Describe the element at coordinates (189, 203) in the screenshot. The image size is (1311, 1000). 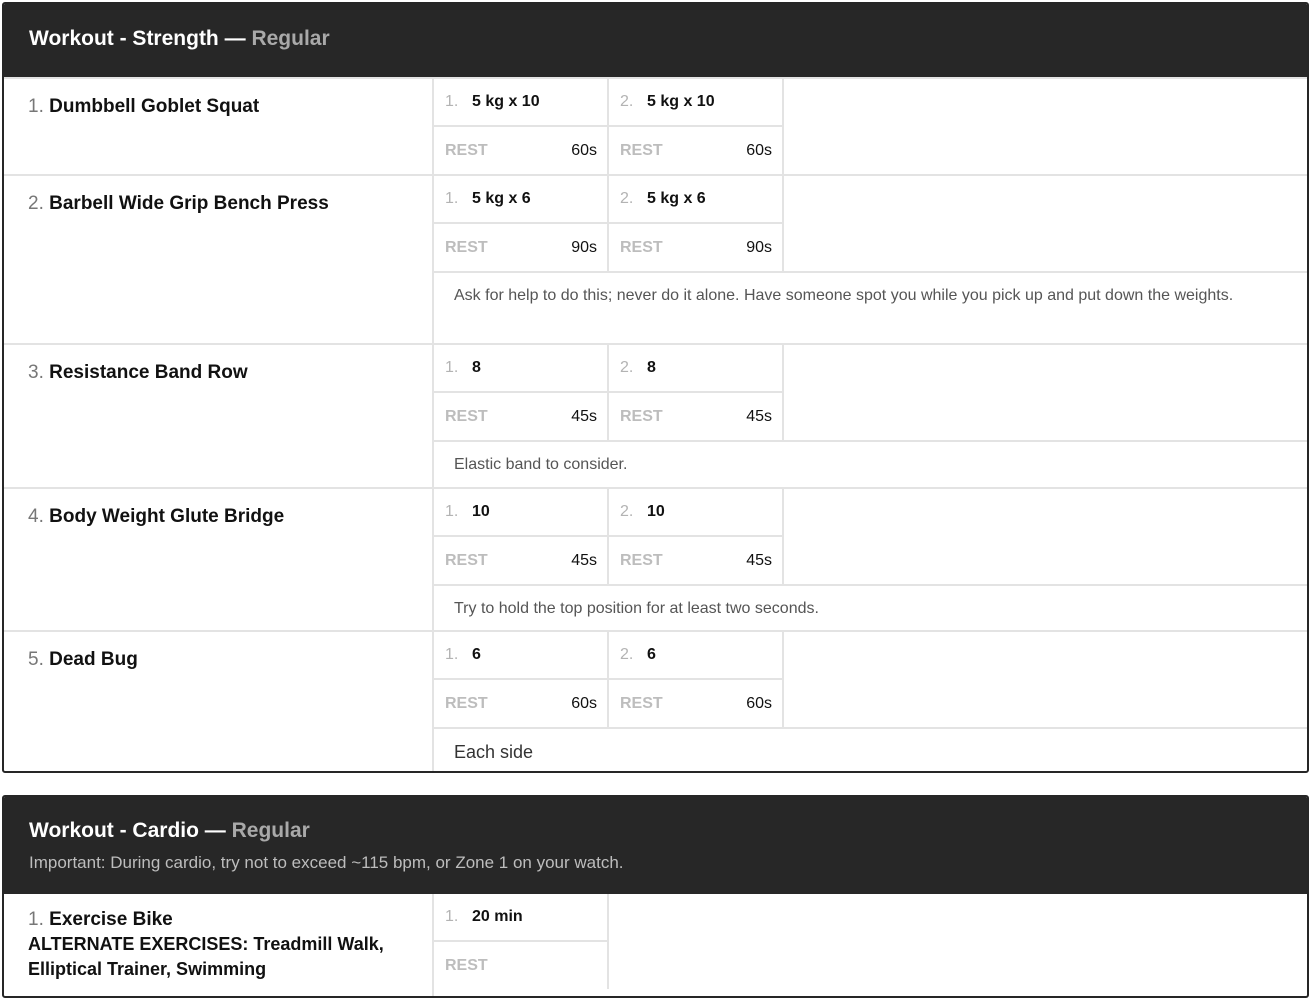
I see `exercise-name: Barbell Wide Grip Bench Press` at that location.